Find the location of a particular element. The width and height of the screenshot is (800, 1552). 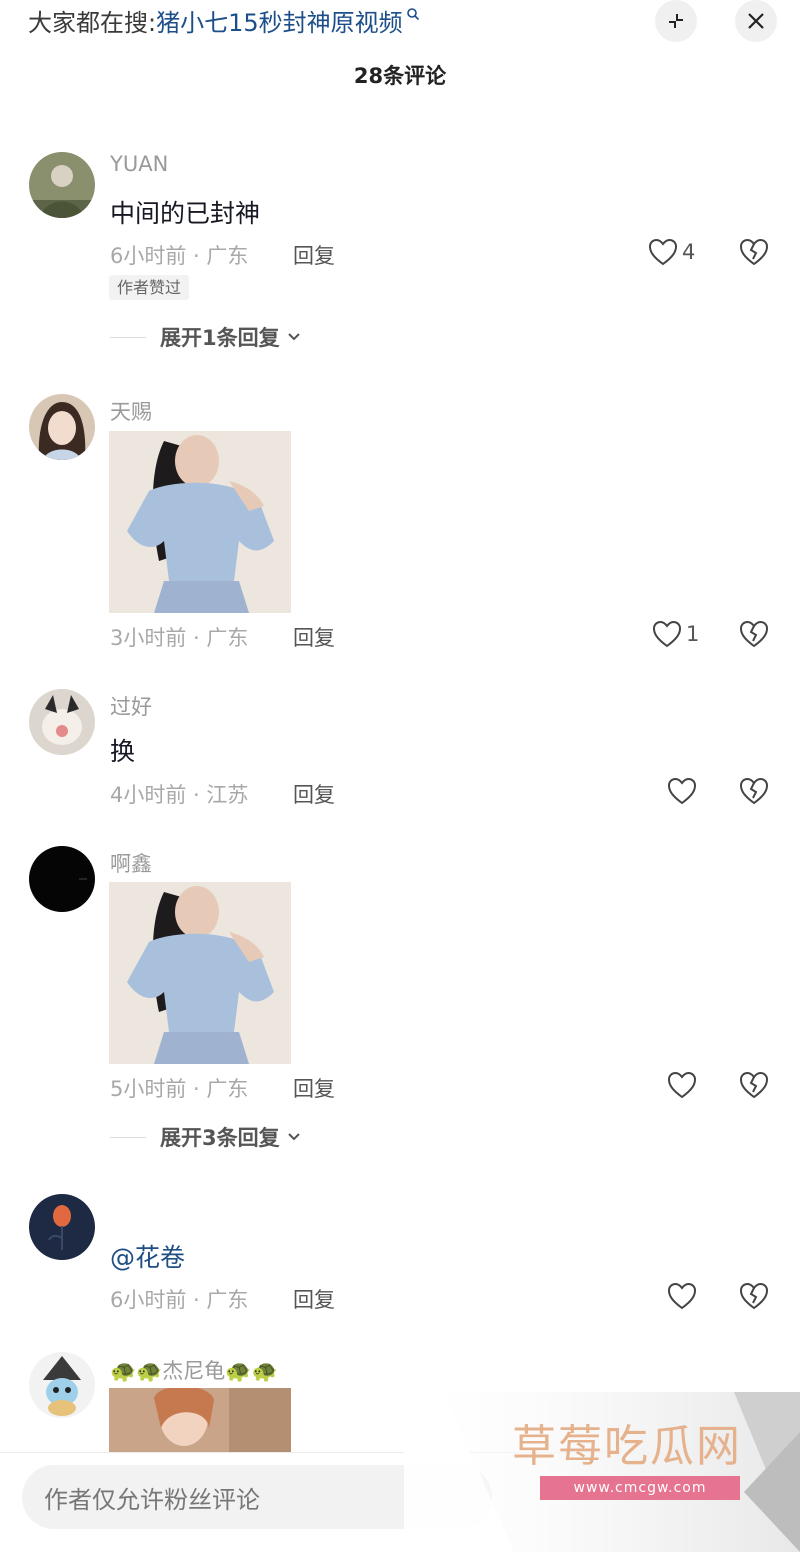

expand-replies-button: 展开1条回复 is located at coordinates (206, 337).